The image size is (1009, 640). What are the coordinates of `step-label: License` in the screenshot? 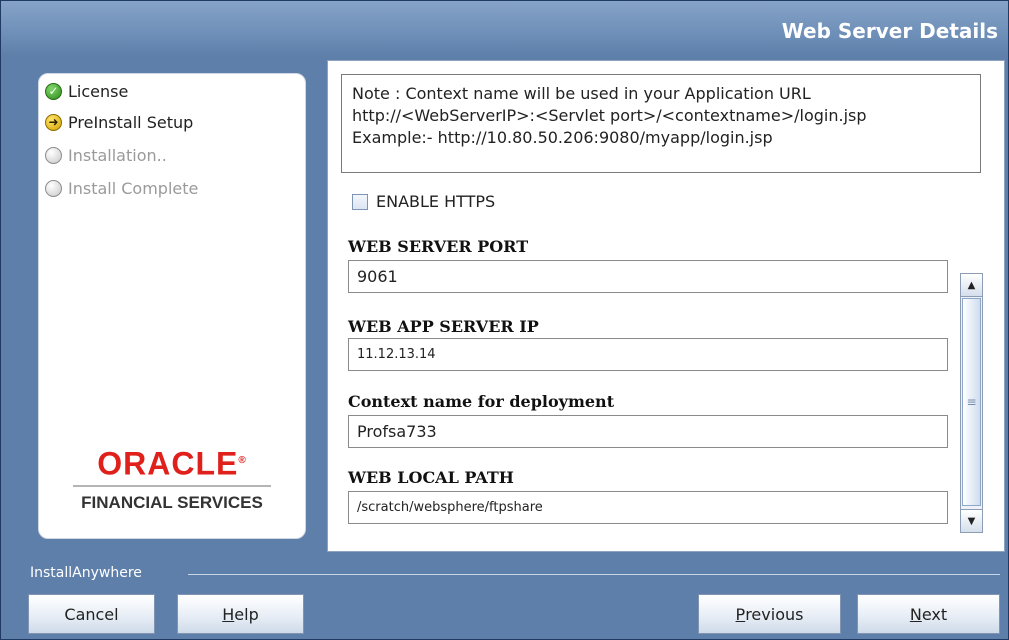 It's located at (98, 91).